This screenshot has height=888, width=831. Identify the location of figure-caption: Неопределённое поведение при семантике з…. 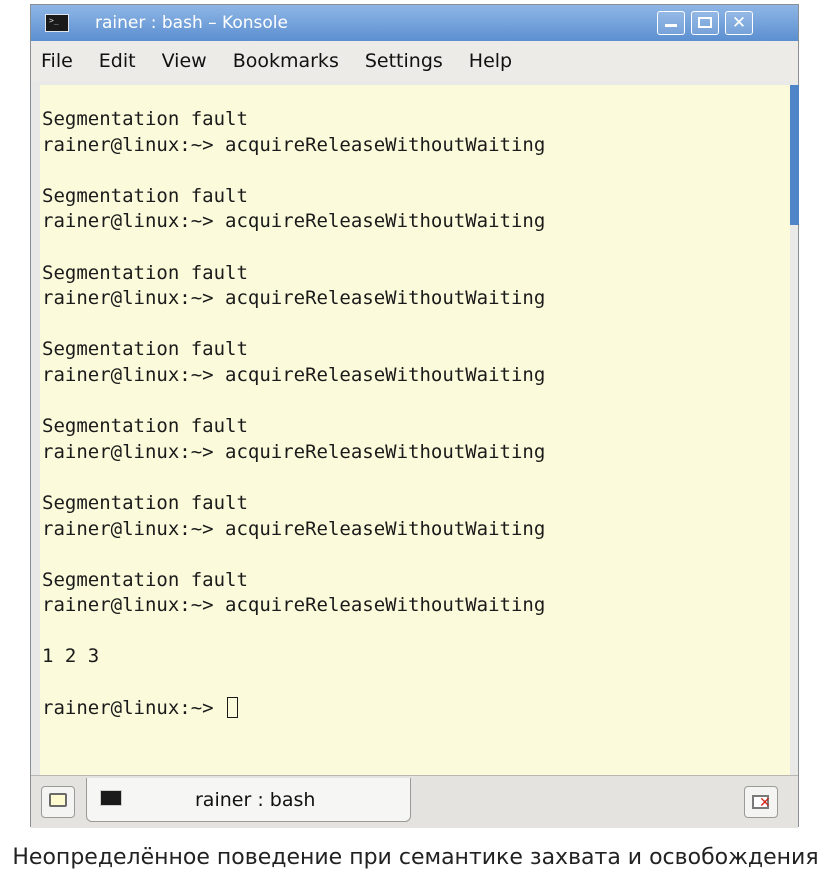
(415, 857).